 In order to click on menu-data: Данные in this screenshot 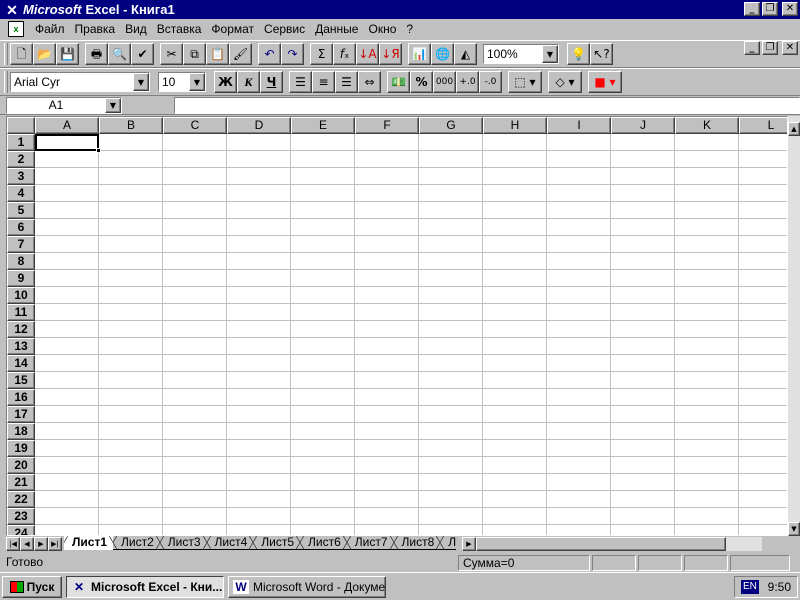, I will do `click(336, 29)`.